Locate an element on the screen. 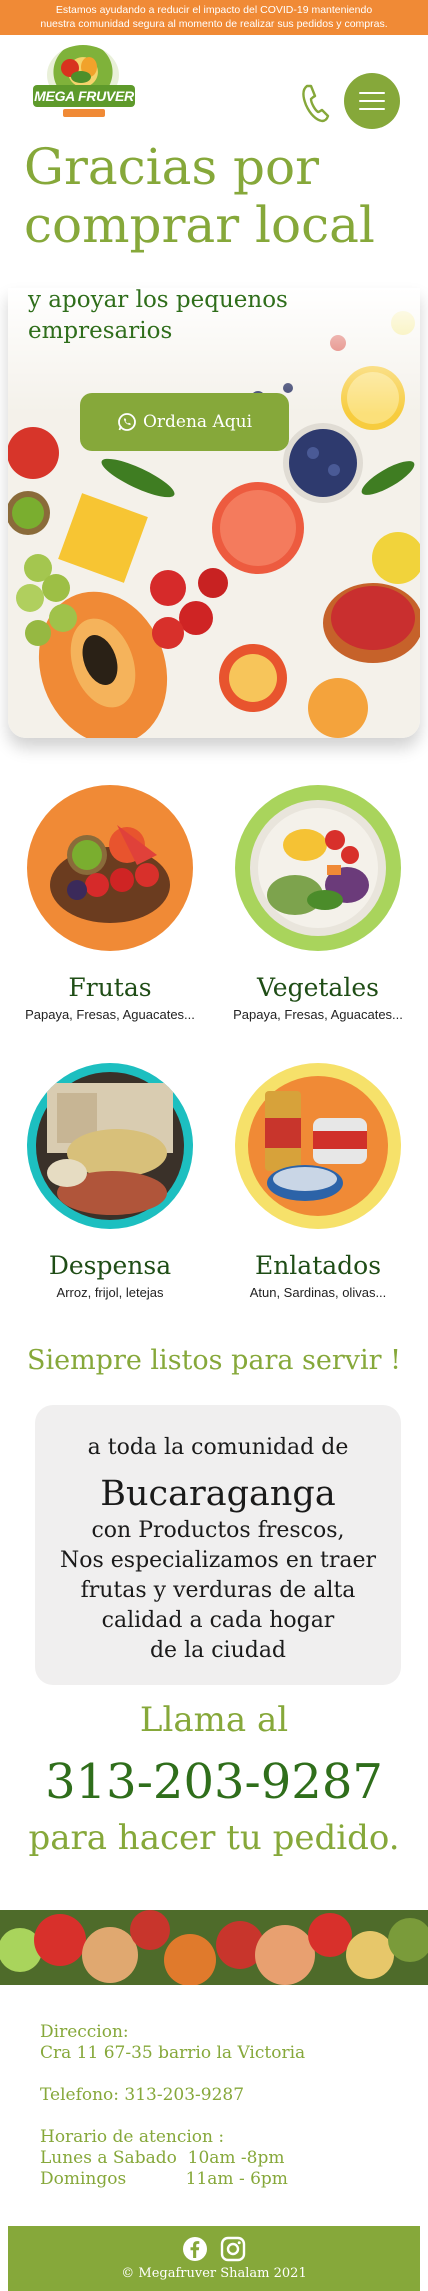 The height and width of the screenshot is (2291, 428). category-title: Vegetales is located at coordinates (318, 987).